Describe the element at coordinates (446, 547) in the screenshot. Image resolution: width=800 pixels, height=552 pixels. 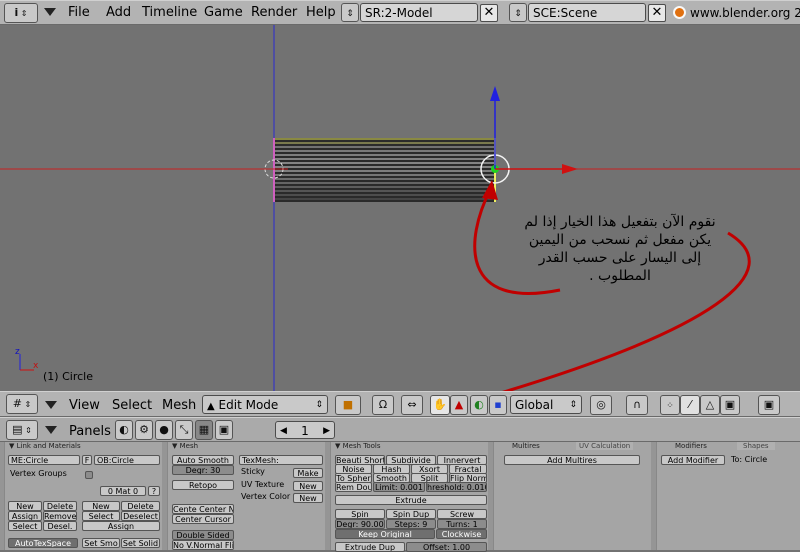
I see `offset-field: Offset: 1.00` at that location.